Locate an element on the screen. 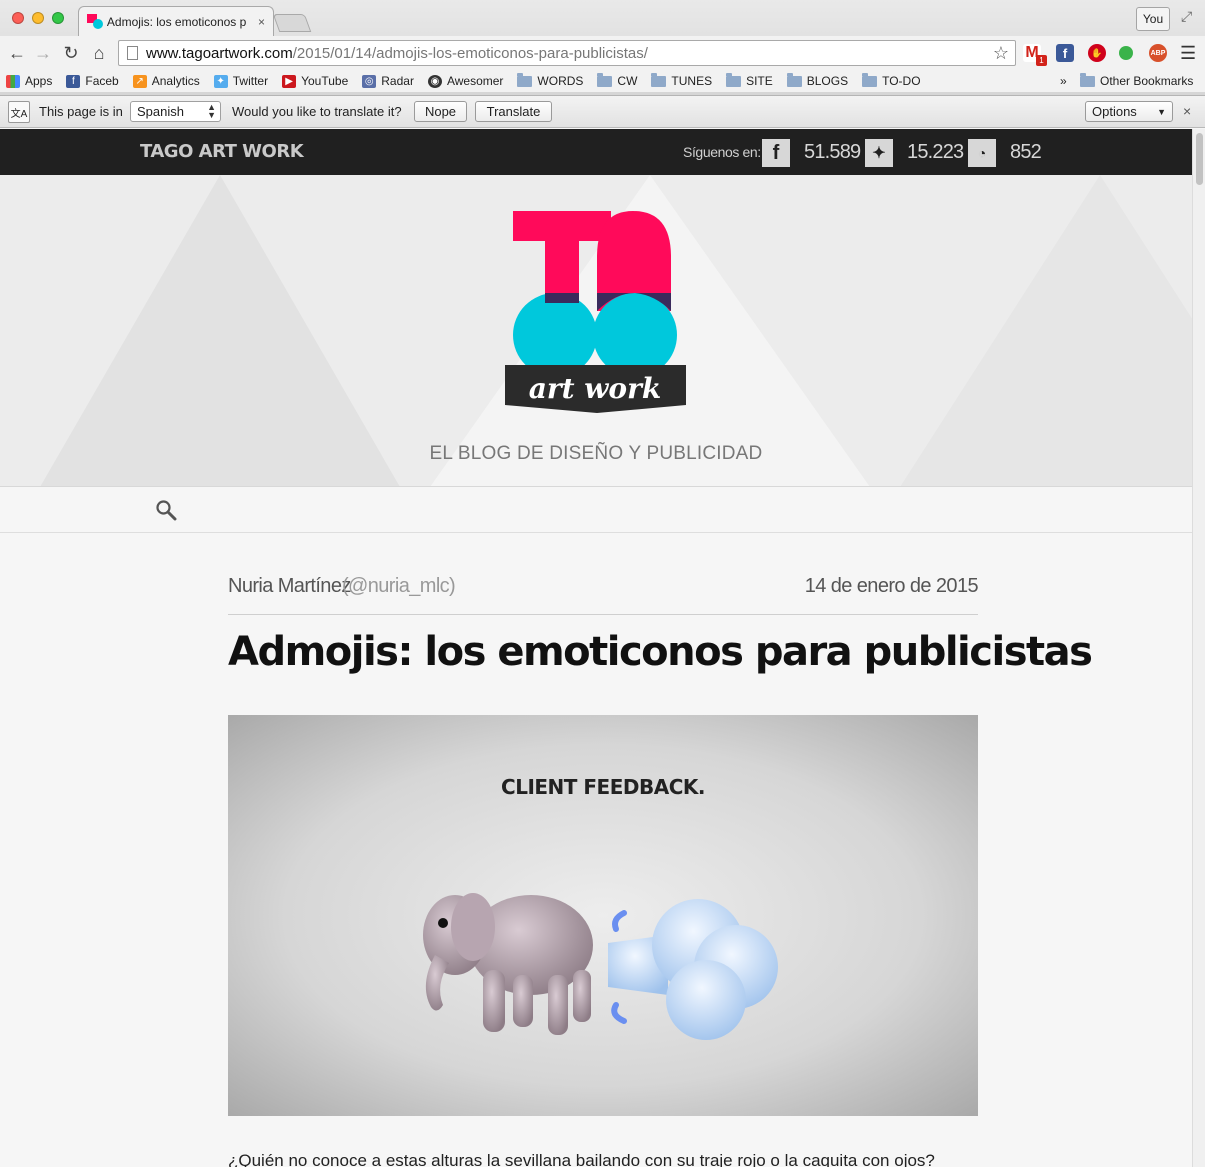  caret-down-icon: ▼ is located at coordinates (1161, 111).